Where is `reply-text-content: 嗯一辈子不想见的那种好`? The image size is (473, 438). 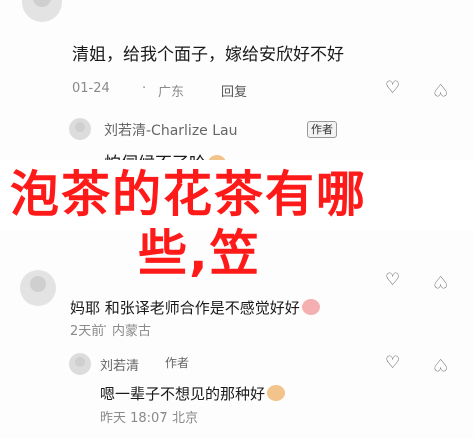 reply-text-content: 嗯一辈子不想见的那种好 is located at coordinates (183, 394).